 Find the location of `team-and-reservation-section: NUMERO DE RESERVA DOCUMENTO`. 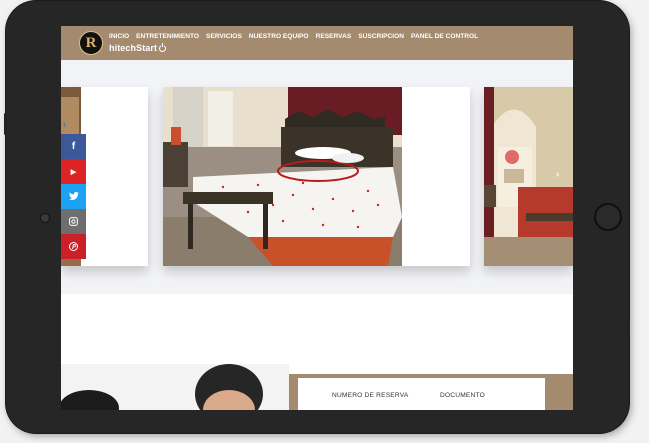

team-and-reservation-section: NUMERO DE RESERVA DOCUMENTO is located at coordinates (317, 387).